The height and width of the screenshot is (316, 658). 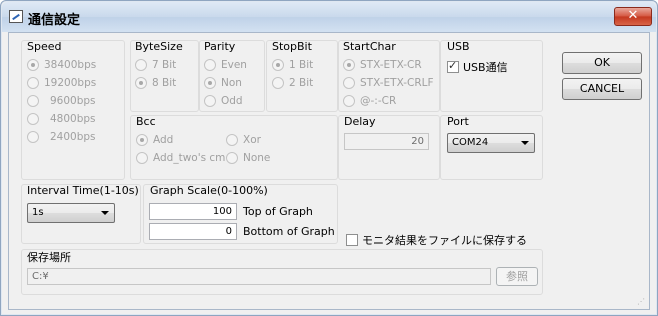 I want to click on browse-button: 参照, so click(x=517, y=276).